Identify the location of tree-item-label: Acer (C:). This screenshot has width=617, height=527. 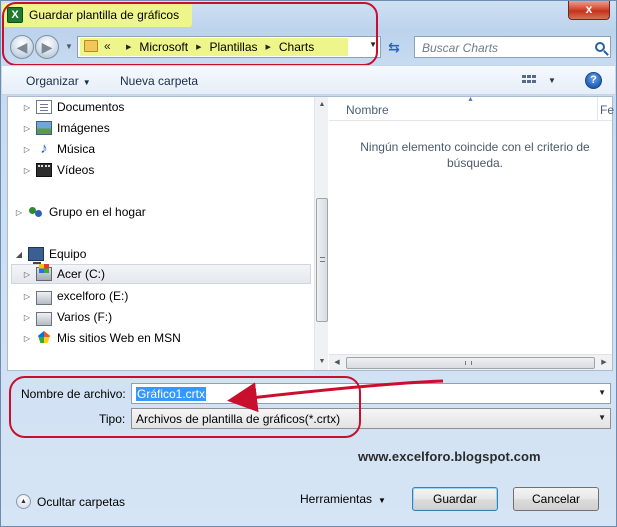
(81, 274).